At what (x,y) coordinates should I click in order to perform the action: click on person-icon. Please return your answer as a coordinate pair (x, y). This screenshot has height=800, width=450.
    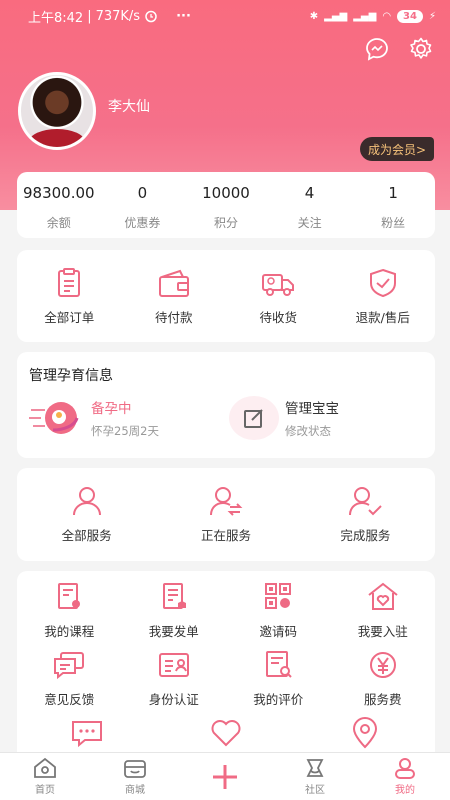
    Looking at the image, I should click on (86, 501).